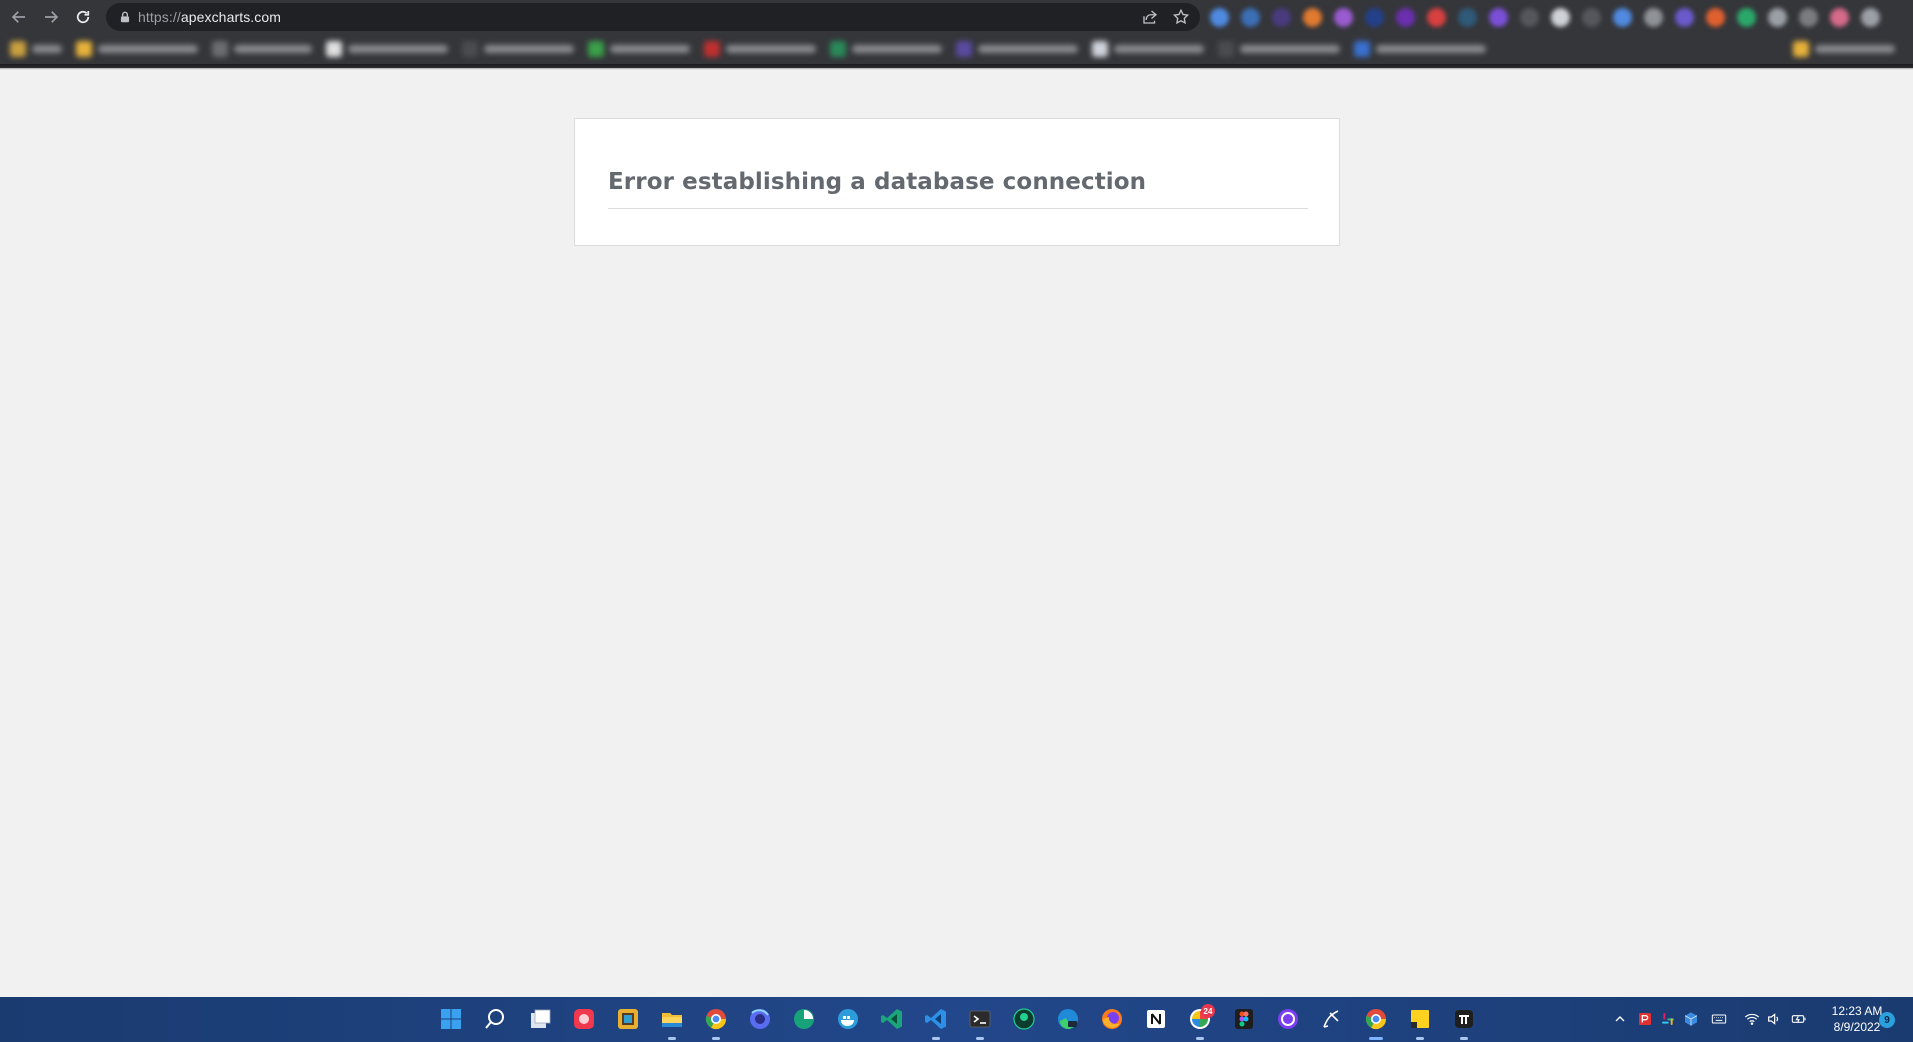 This screenshot has height=1042, width=1913. I want to click on keyboard-button, so click(1719, 1019).